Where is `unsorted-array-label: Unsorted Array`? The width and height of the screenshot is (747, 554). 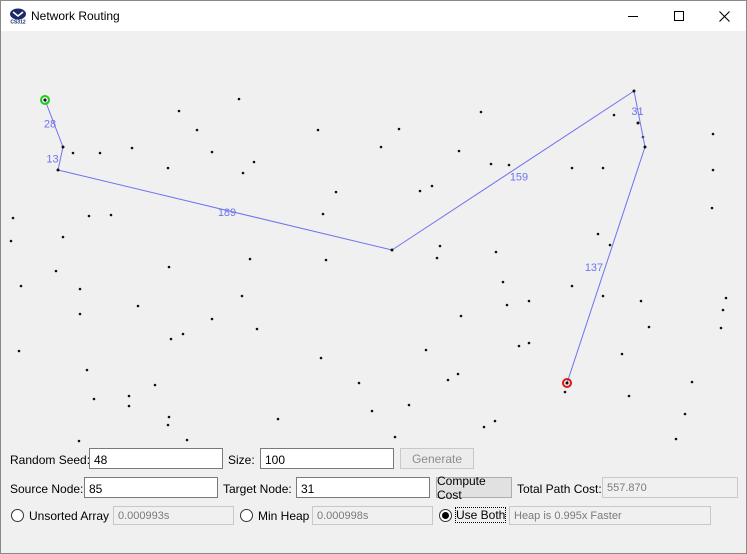 unsorted-array-label: Unsorted Array is located at coordinates (69, 516).